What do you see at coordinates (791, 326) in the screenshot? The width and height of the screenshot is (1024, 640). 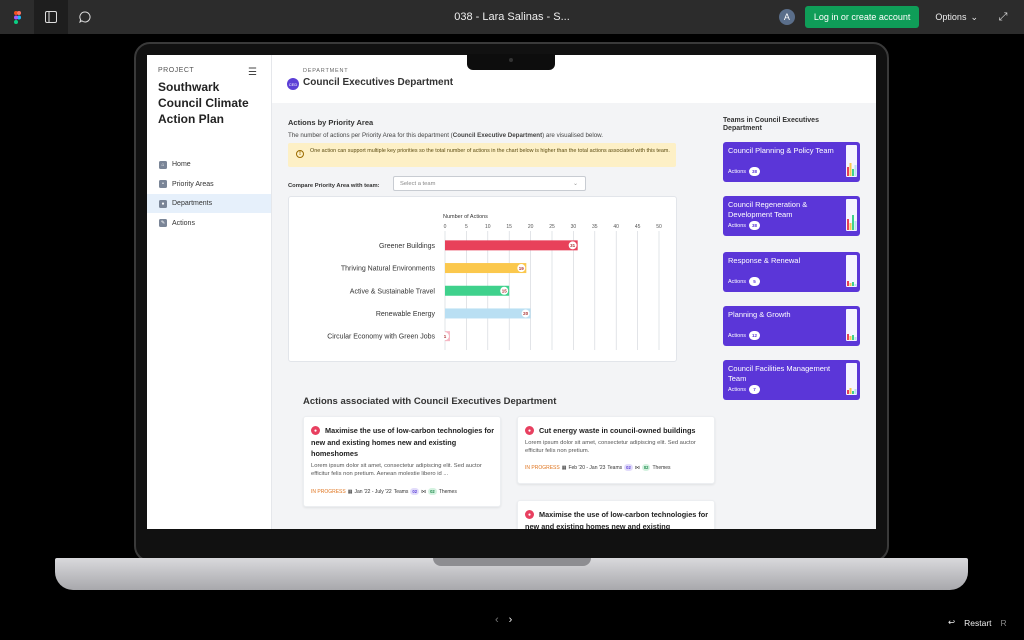 I see `team-card: Planning & Growth Actions 12` at bounding box center [791, 326].